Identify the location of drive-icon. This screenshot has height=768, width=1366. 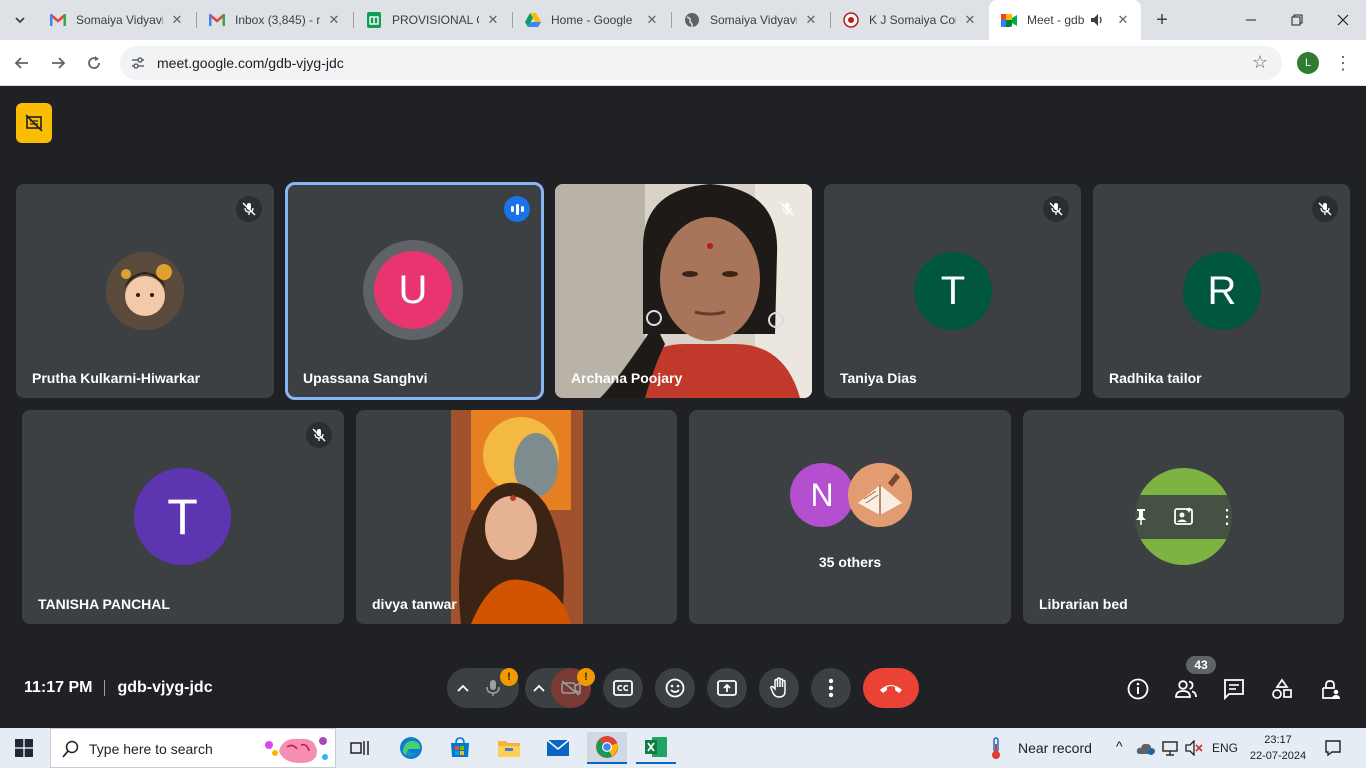
(533, 20).